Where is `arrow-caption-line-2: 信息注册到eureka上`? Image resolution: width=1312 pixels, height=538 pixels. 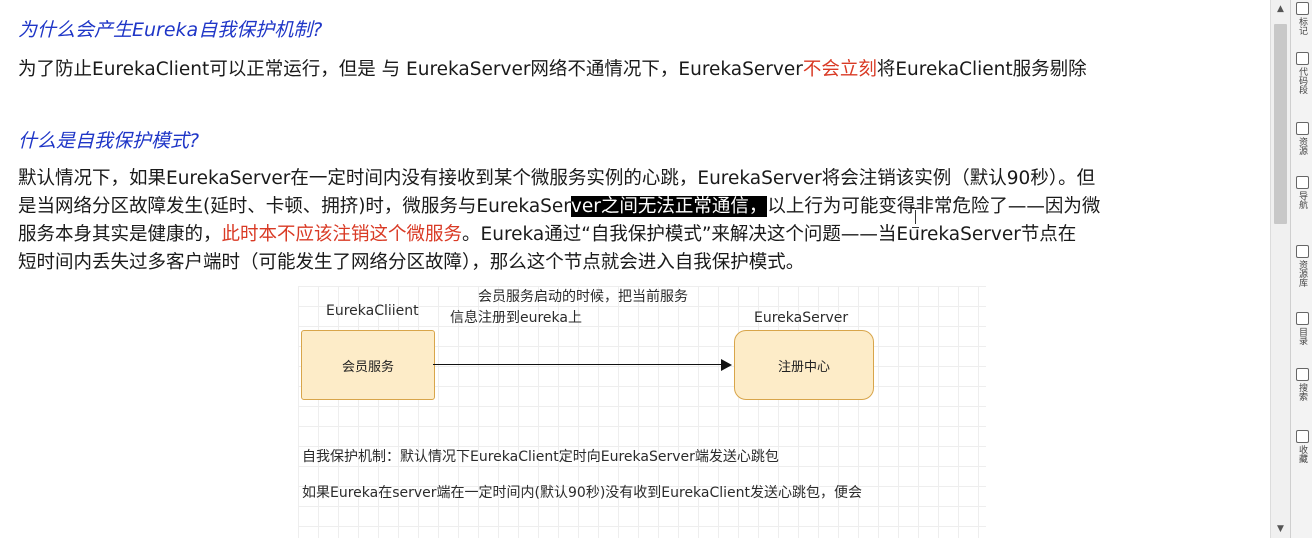
arrow-caption-line-2: 信息注册到eureka上 is located at coordinates (516, 318).